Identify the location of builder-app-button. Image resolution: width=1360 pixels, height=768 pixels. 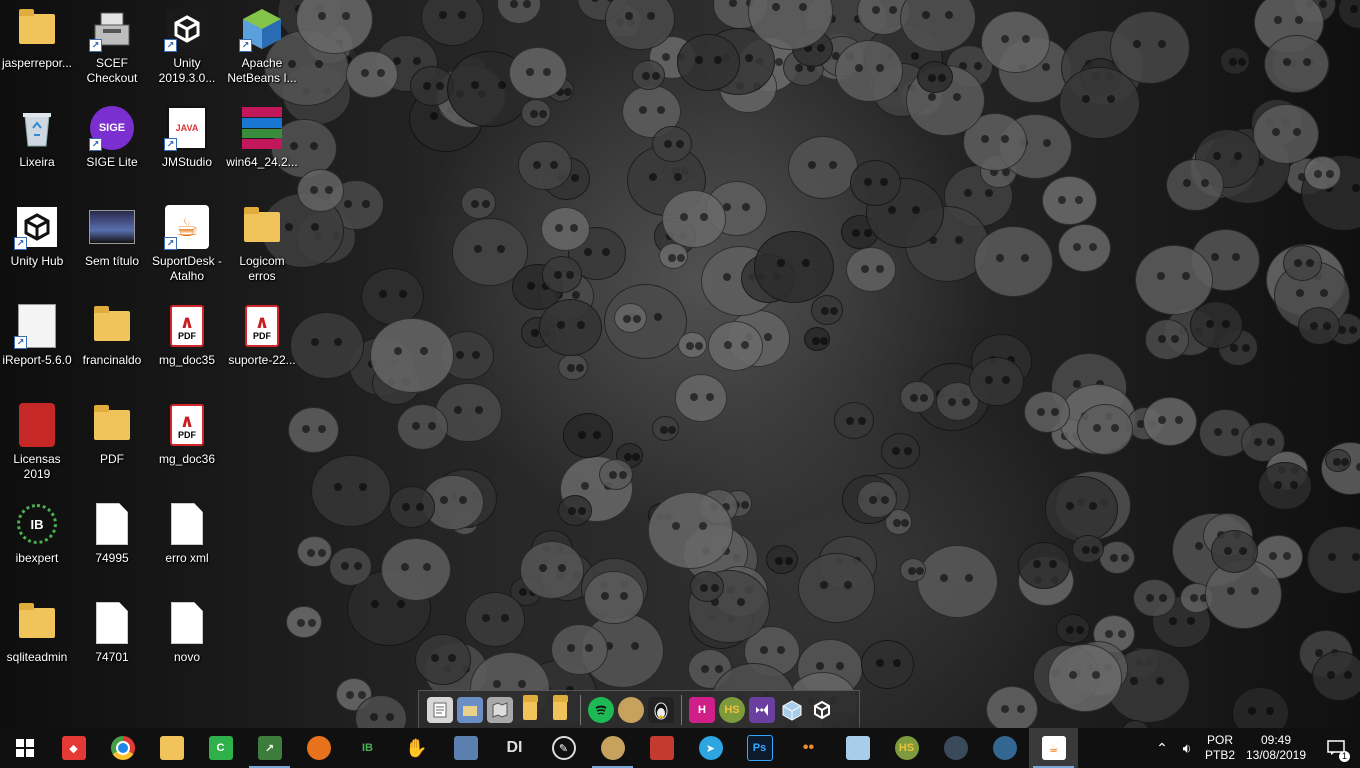
(661, 748).